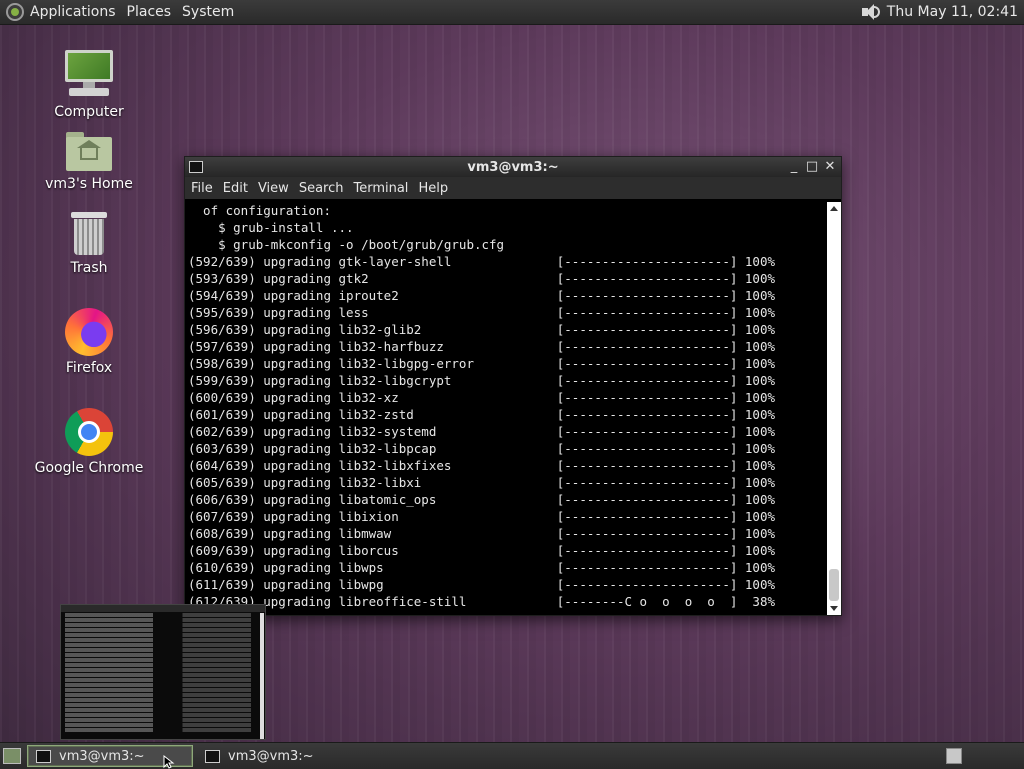 The width and height of the screenshot is (1024, 769). I want to click on main-menu-icon, so click(15, 12).